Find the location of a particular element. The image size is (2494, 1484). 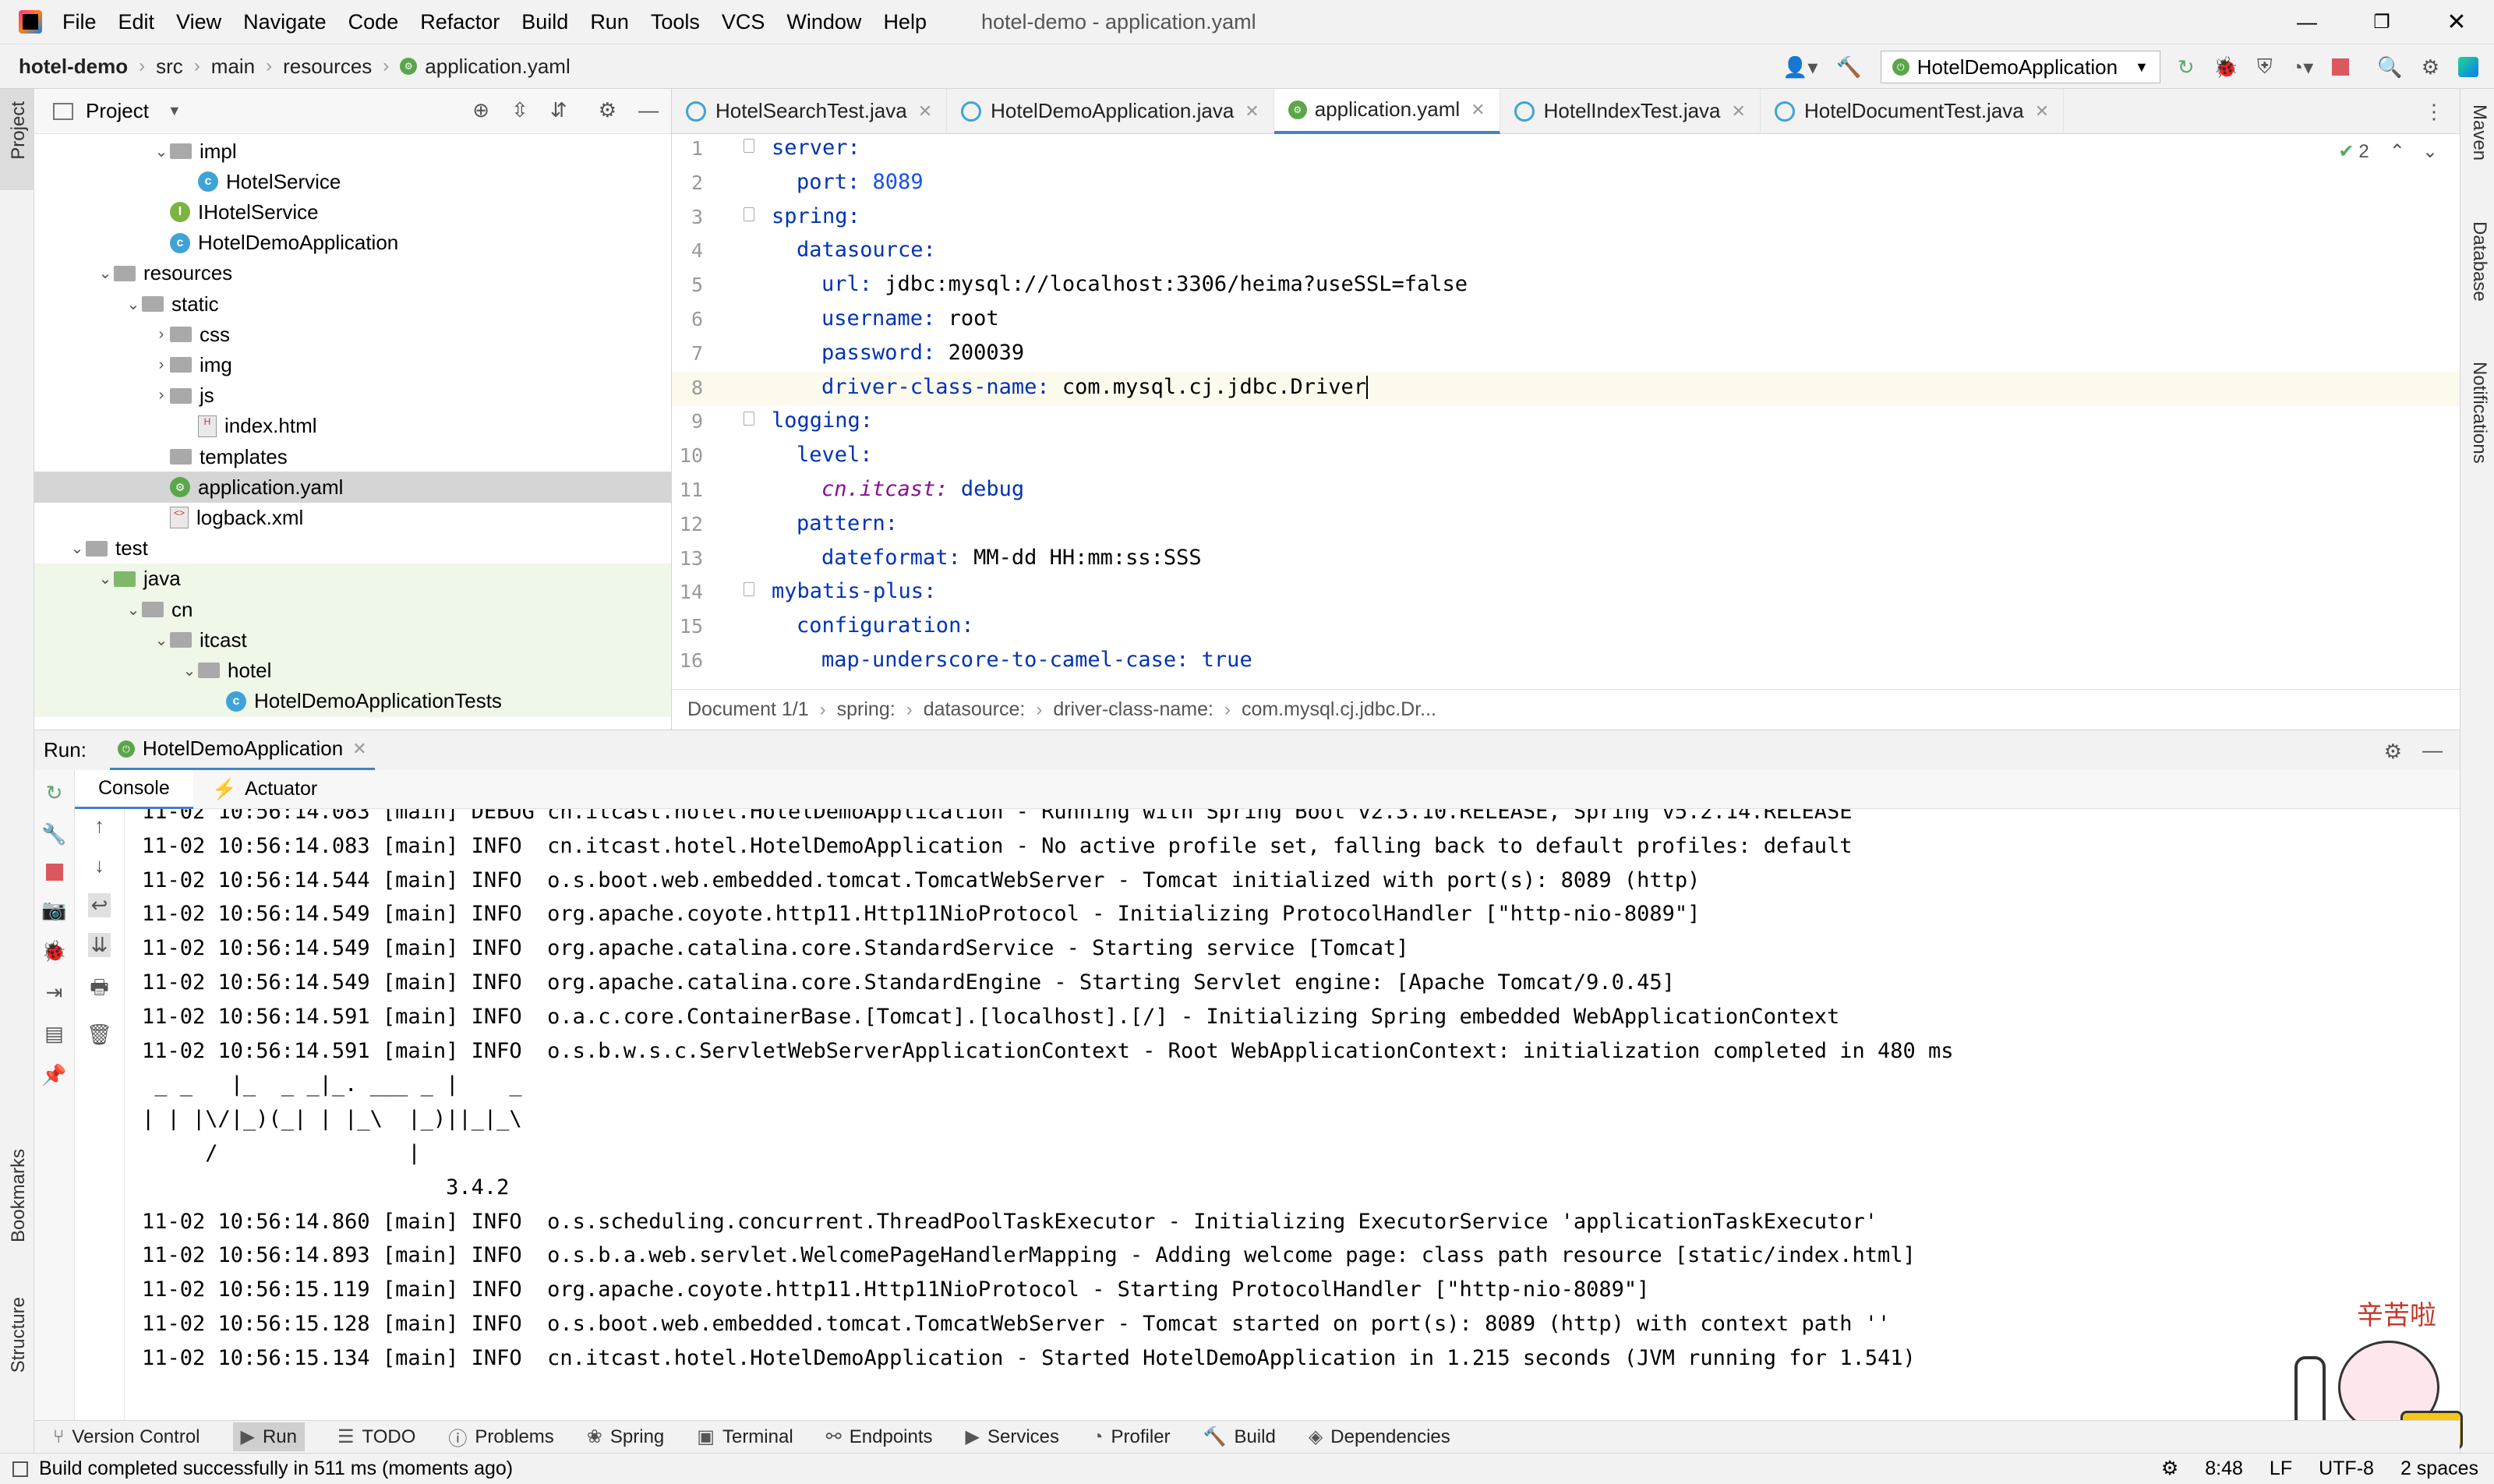

caret-position: 8:48 is located at coordinates (2224, 1469).